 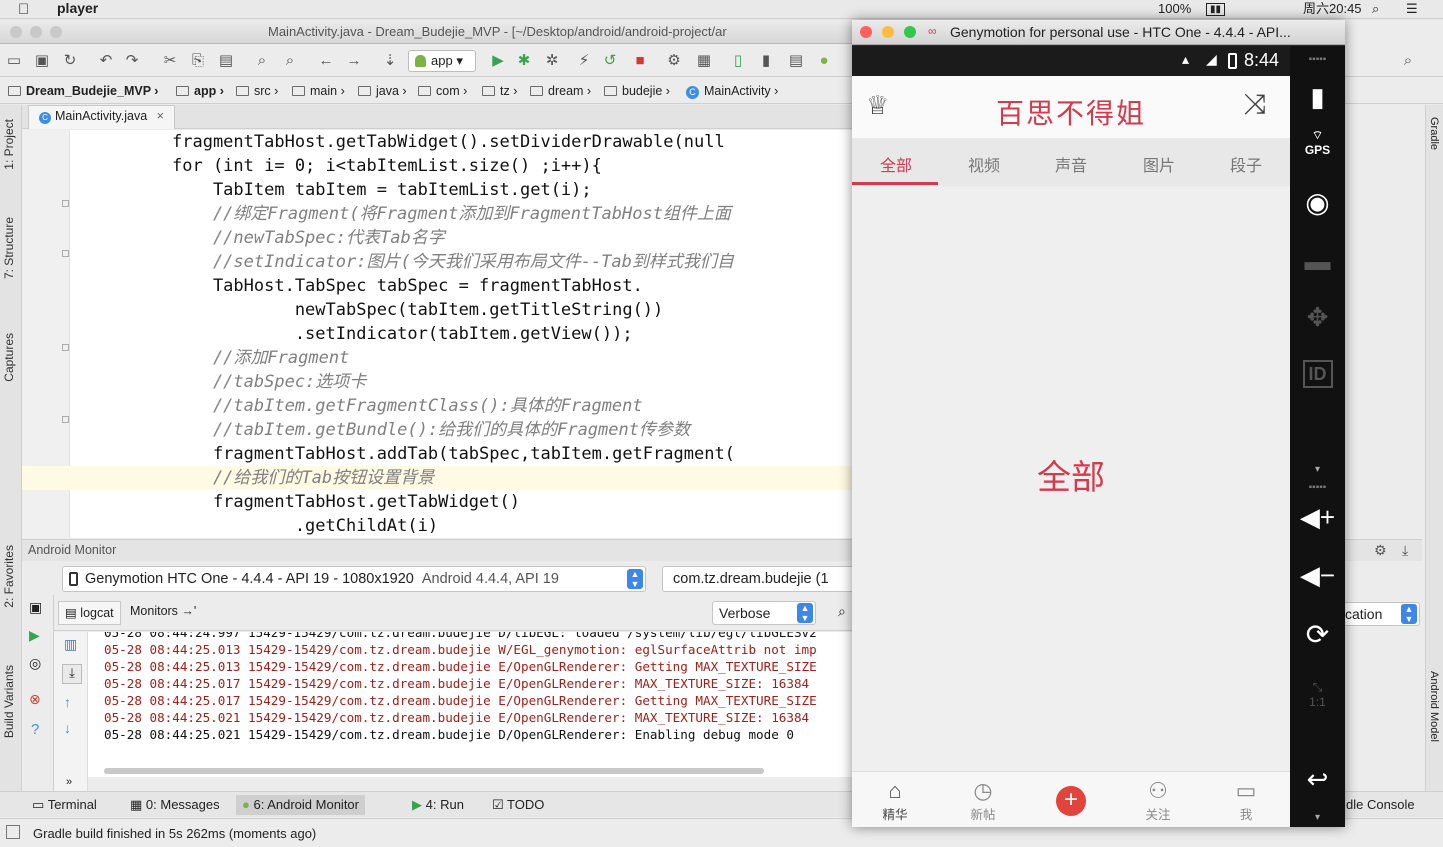 I want to click on redo-icon: ↷, so click(x=132, y=61).